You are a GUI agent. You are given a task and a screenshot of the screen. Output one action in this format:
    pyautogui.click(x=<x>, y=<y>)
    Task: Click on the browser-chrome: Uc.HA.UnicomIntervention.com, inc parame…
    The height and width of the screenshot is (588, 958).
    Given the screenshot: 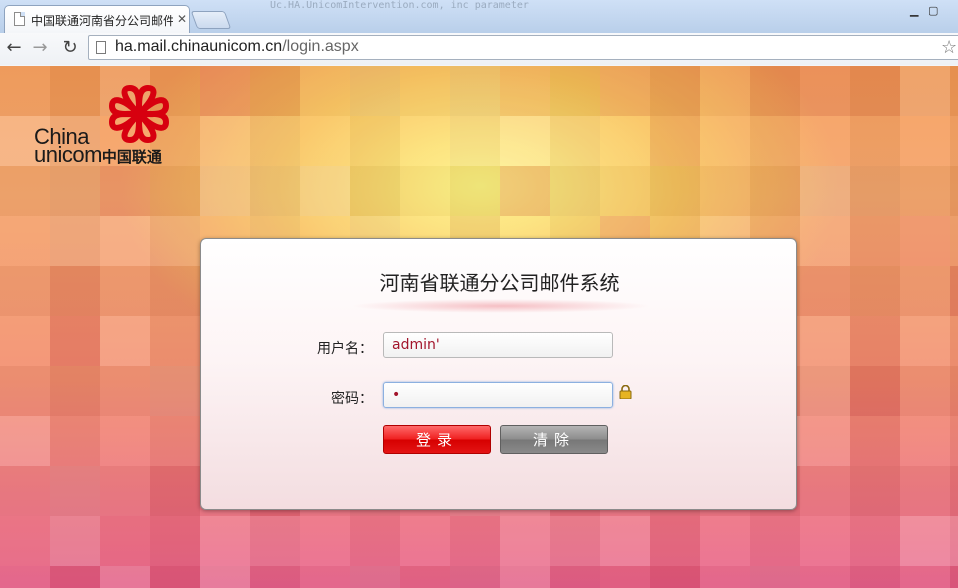 What is the action you would take?
    pyautogui.click(x=479, y=33)
    